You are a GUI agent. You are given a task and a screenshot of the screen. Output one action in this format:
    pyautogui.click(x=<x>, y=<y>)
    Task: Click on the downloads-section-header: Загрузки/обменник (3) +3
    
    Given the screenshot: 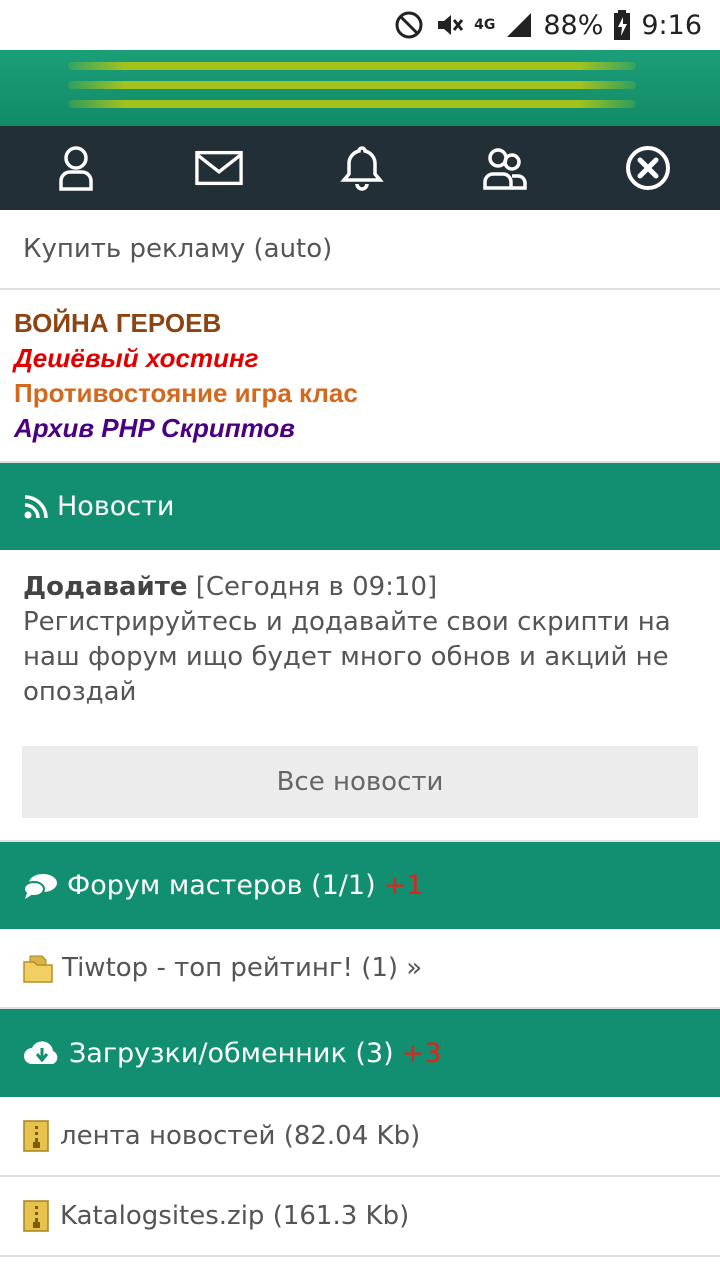 What is the action you would take?
    pyautogui.click(x=360, y=1053)
    